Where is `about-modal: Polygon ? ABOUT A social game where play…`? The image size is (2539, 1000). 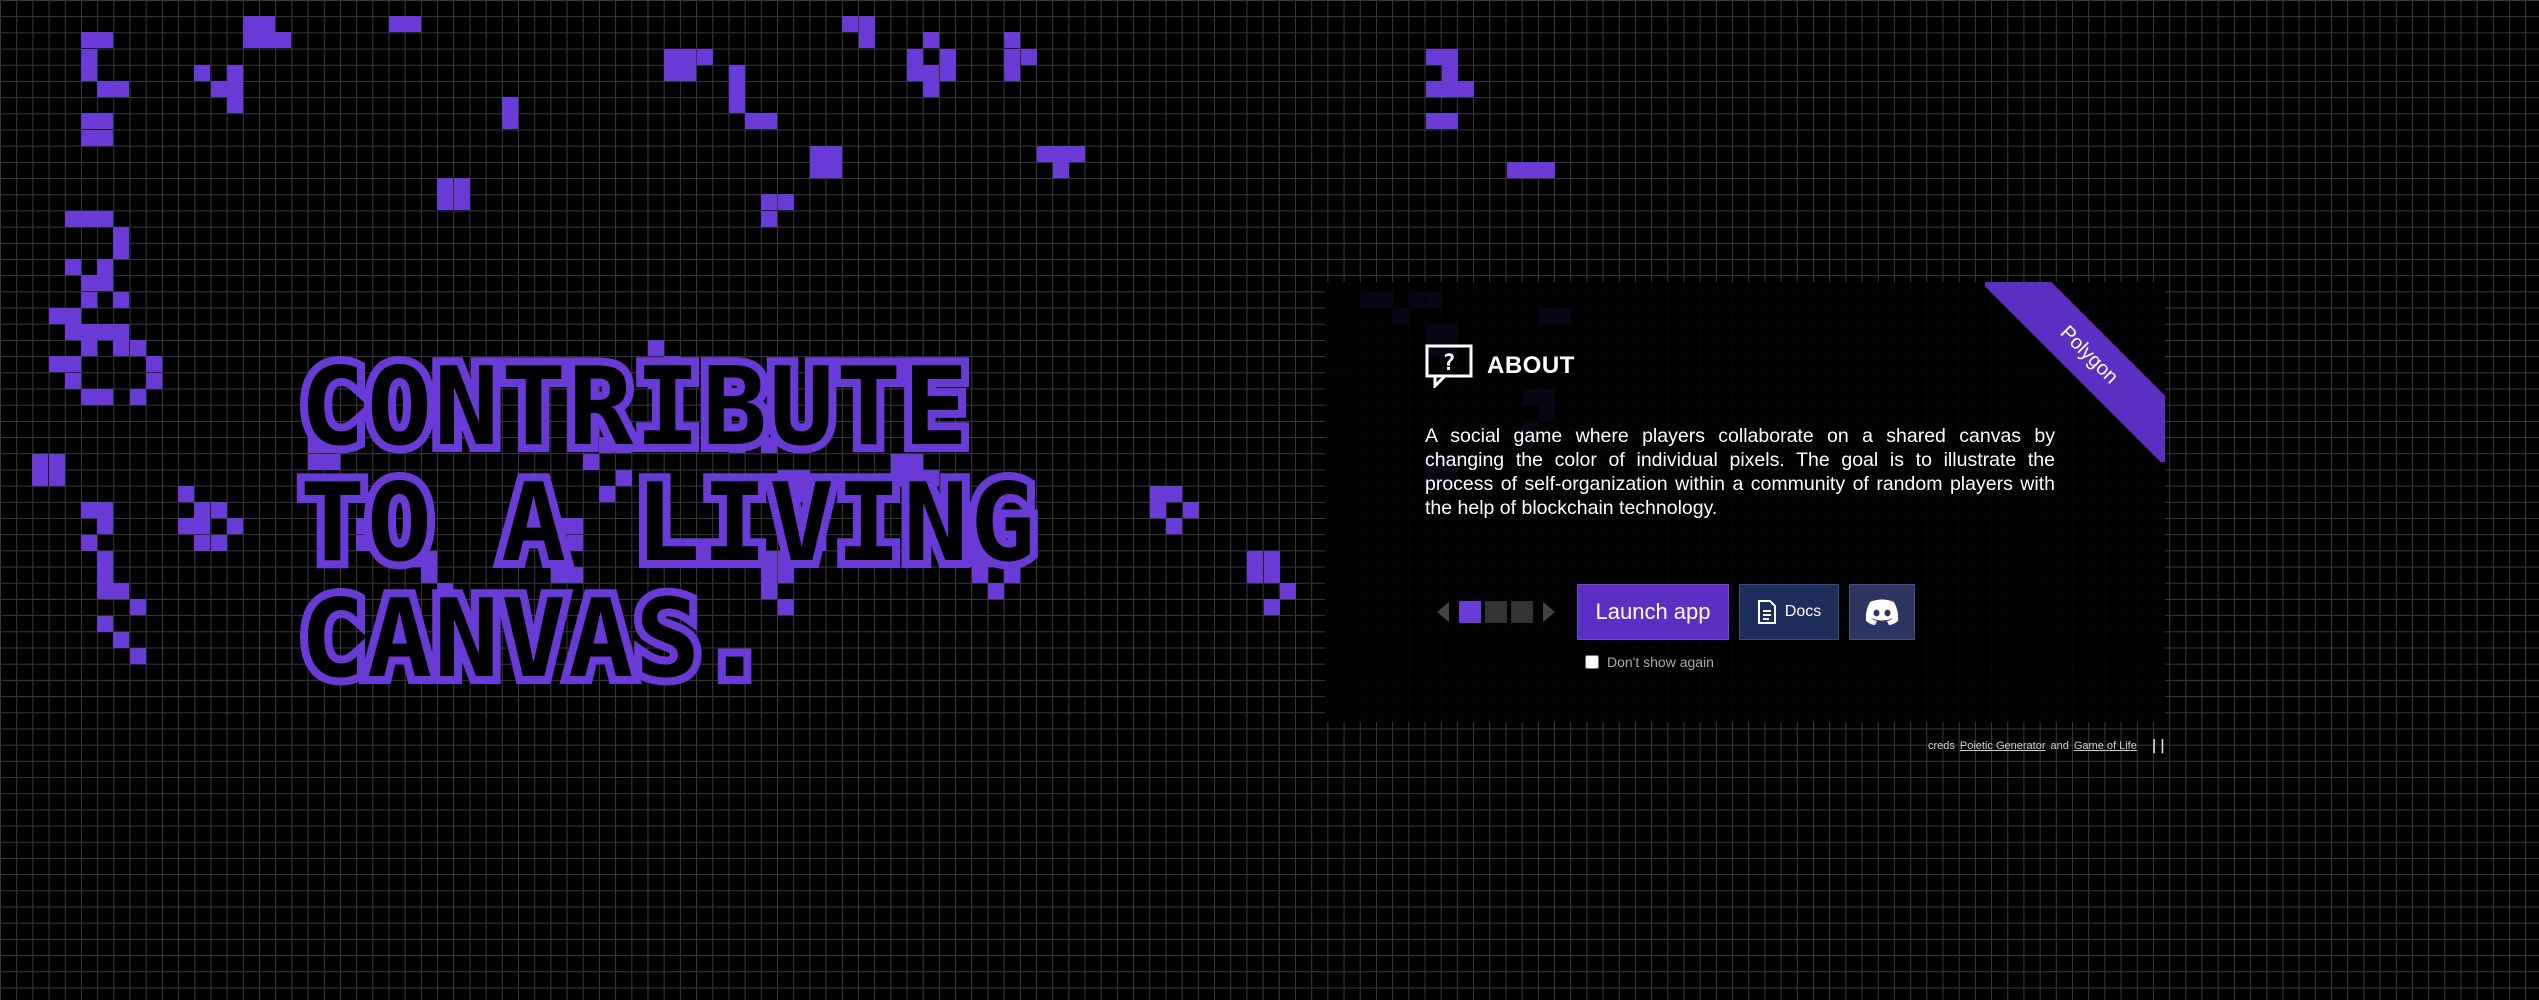
about-modal: Polygon ? ABOUT A social game where play… is located at coordinates (1745, 502).